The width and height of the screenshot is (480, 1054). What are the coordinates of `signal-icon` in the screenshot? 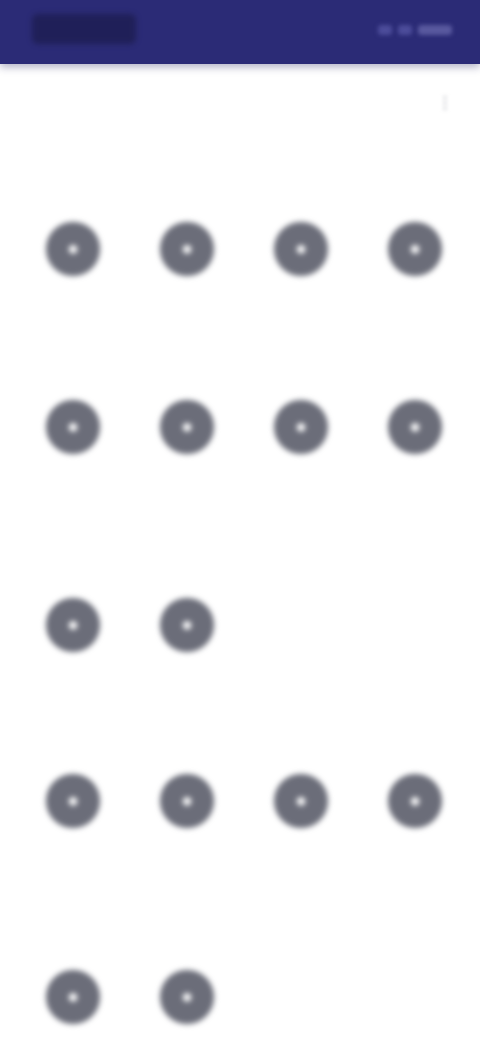 It's located at (385, 30).